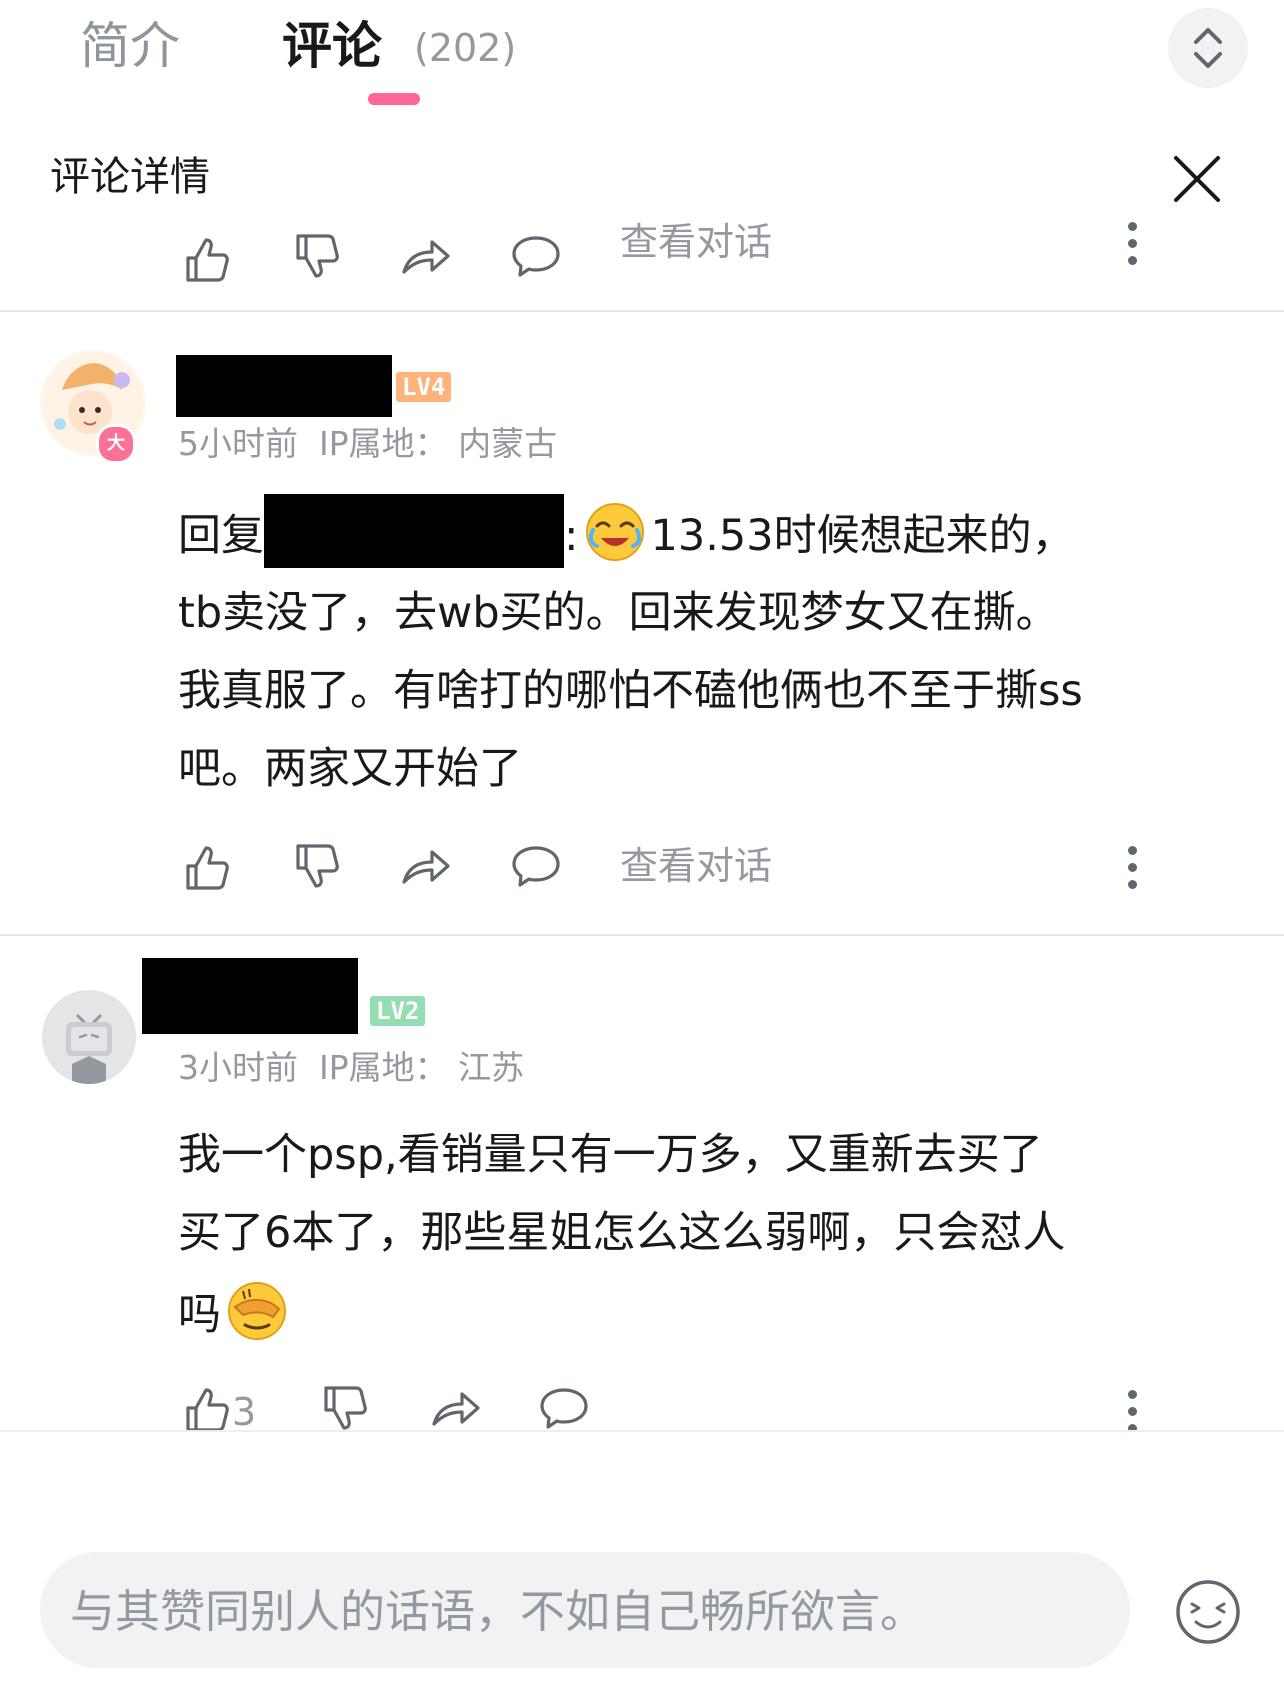 Image resolution: width=1284 pixels, height=1690 pixels. Describe the element at coordinates (257, 1311) in the screenshot. I see `facepalm-emoji-icon` at that location.